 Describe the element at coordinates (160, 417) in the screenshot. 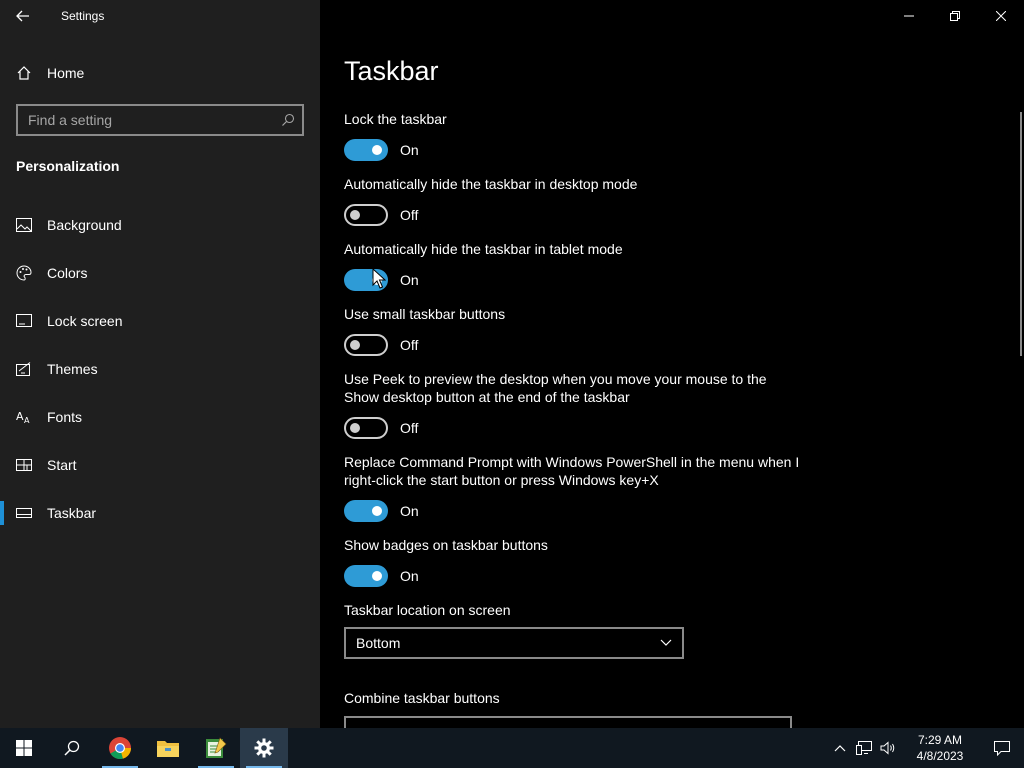

I see `sidebar-item-fonts: AA Fonts` at that location.